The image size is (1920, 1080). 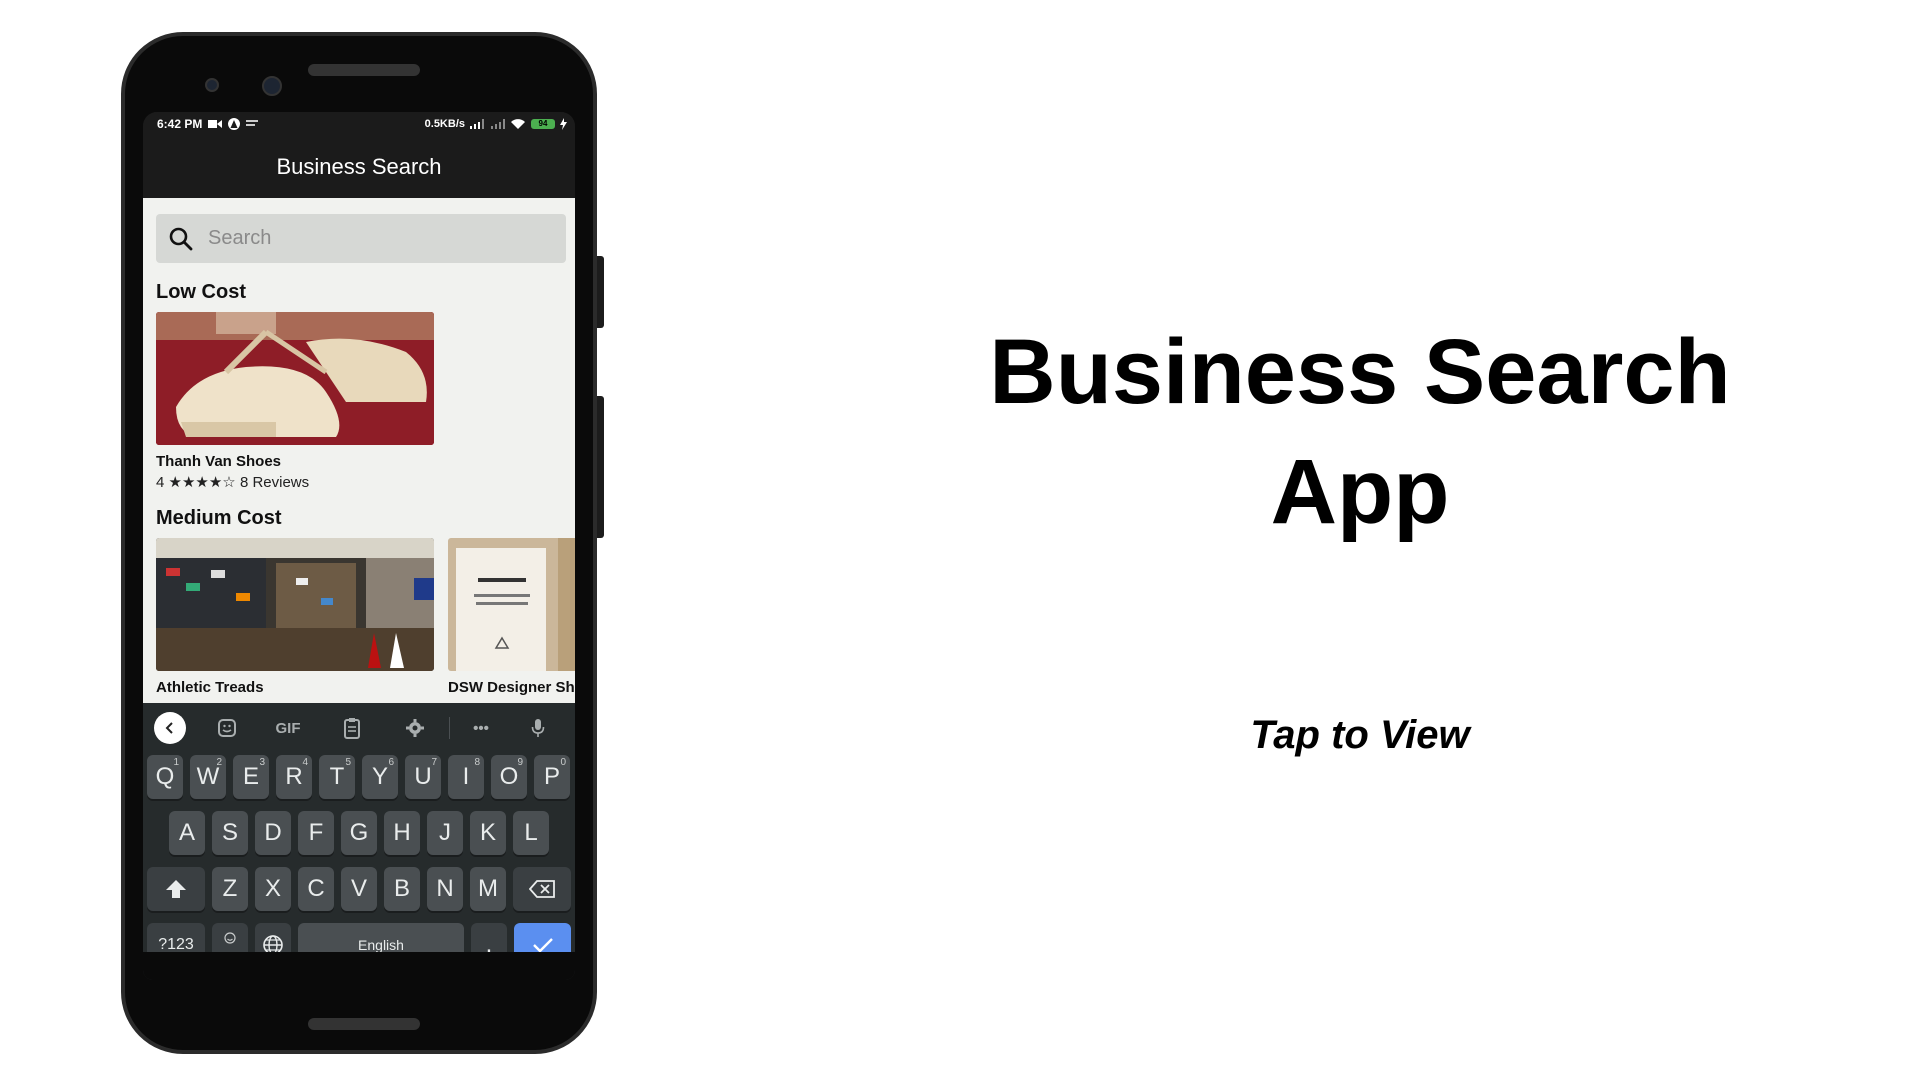 What do you see at coordinates (208, 777) in the screenshot?
I see `key-w: W2` at bounding box center [208, 777].